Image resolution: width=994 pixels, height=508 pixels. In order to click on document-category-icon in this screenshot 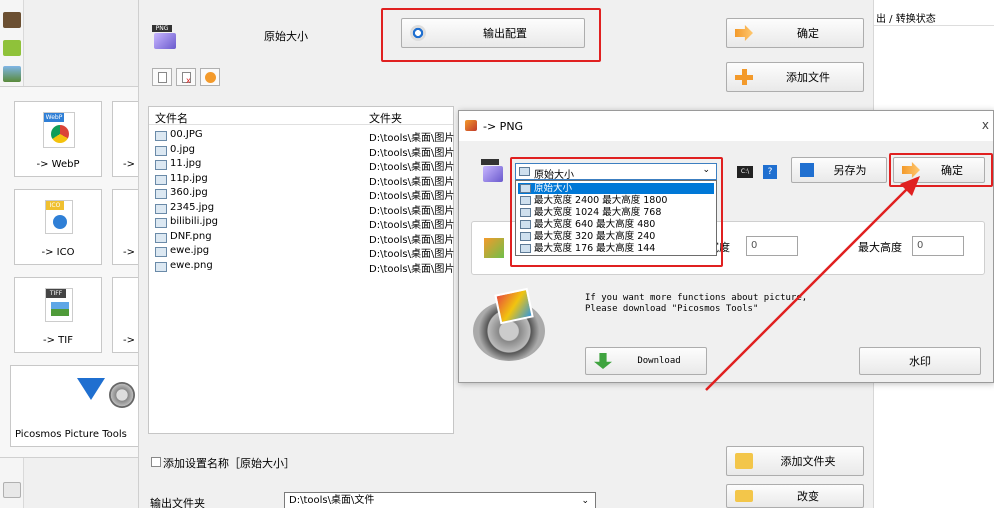, I will do `click(12, 490)`.